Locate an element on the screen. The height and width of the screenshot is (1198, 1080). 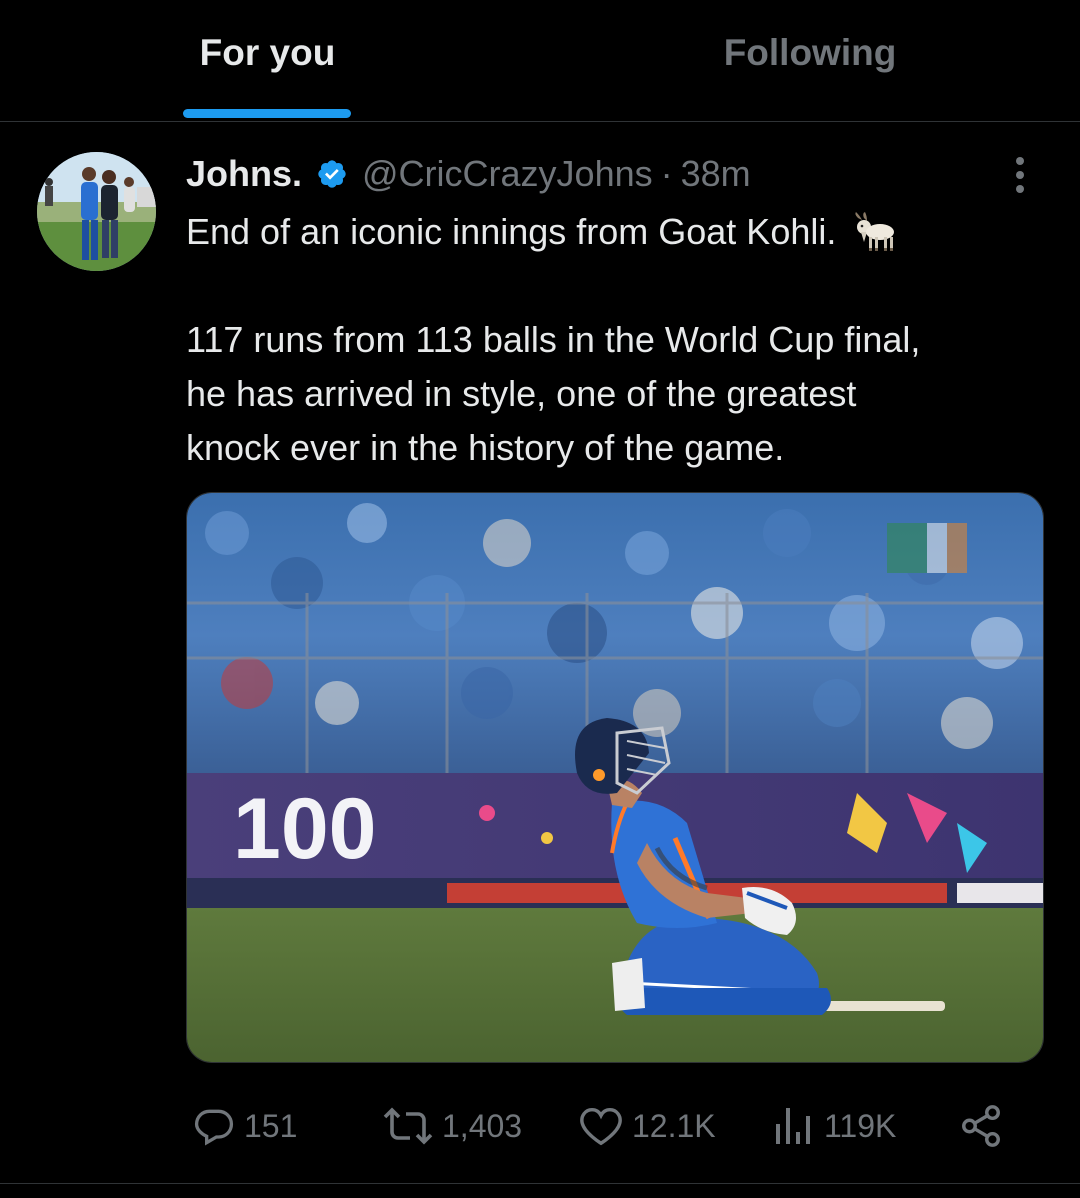
verified-badge-icon is located at coordinates (332, 174).